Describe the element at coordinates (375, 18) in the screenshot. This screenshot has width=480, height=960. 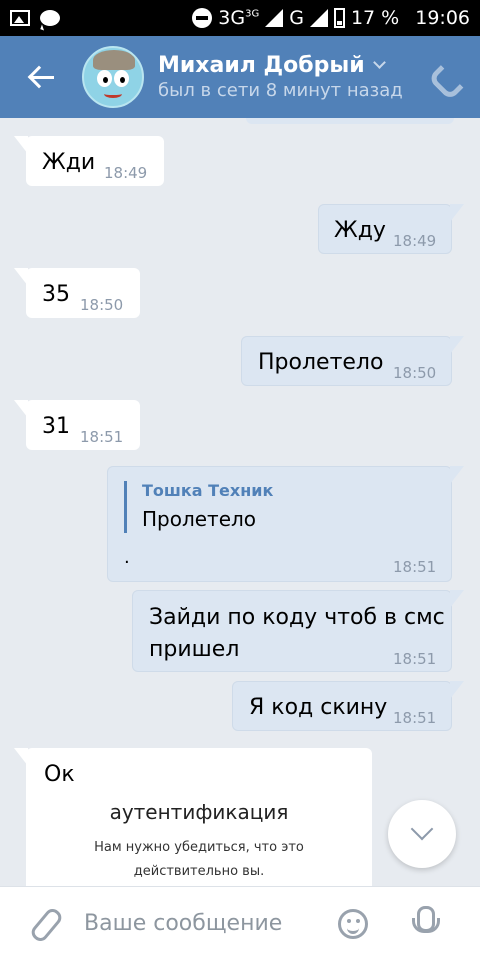
I see `battery-level: 17 %` at that location.